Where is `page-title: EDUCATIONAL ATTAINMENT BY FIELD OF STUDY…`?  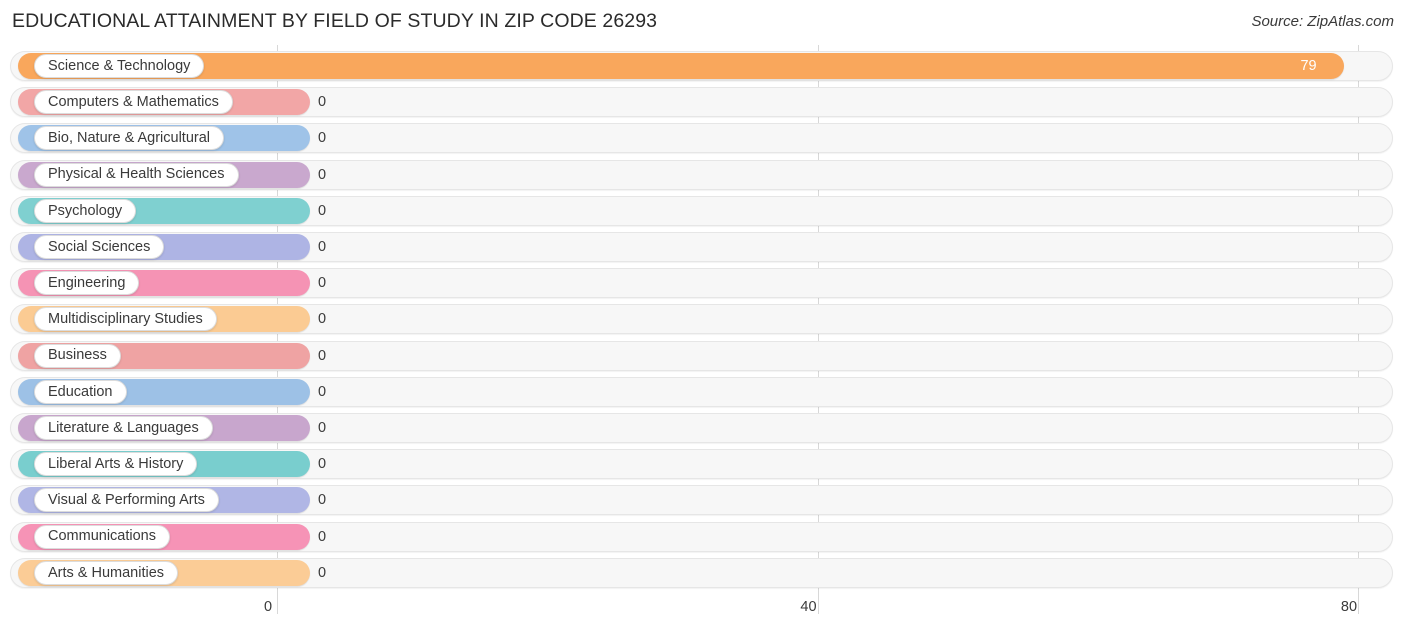 page-title: EDUCATIONAL ATTAINMENT BY FIELD OF STUDY… is located at coordinates (335, 21).